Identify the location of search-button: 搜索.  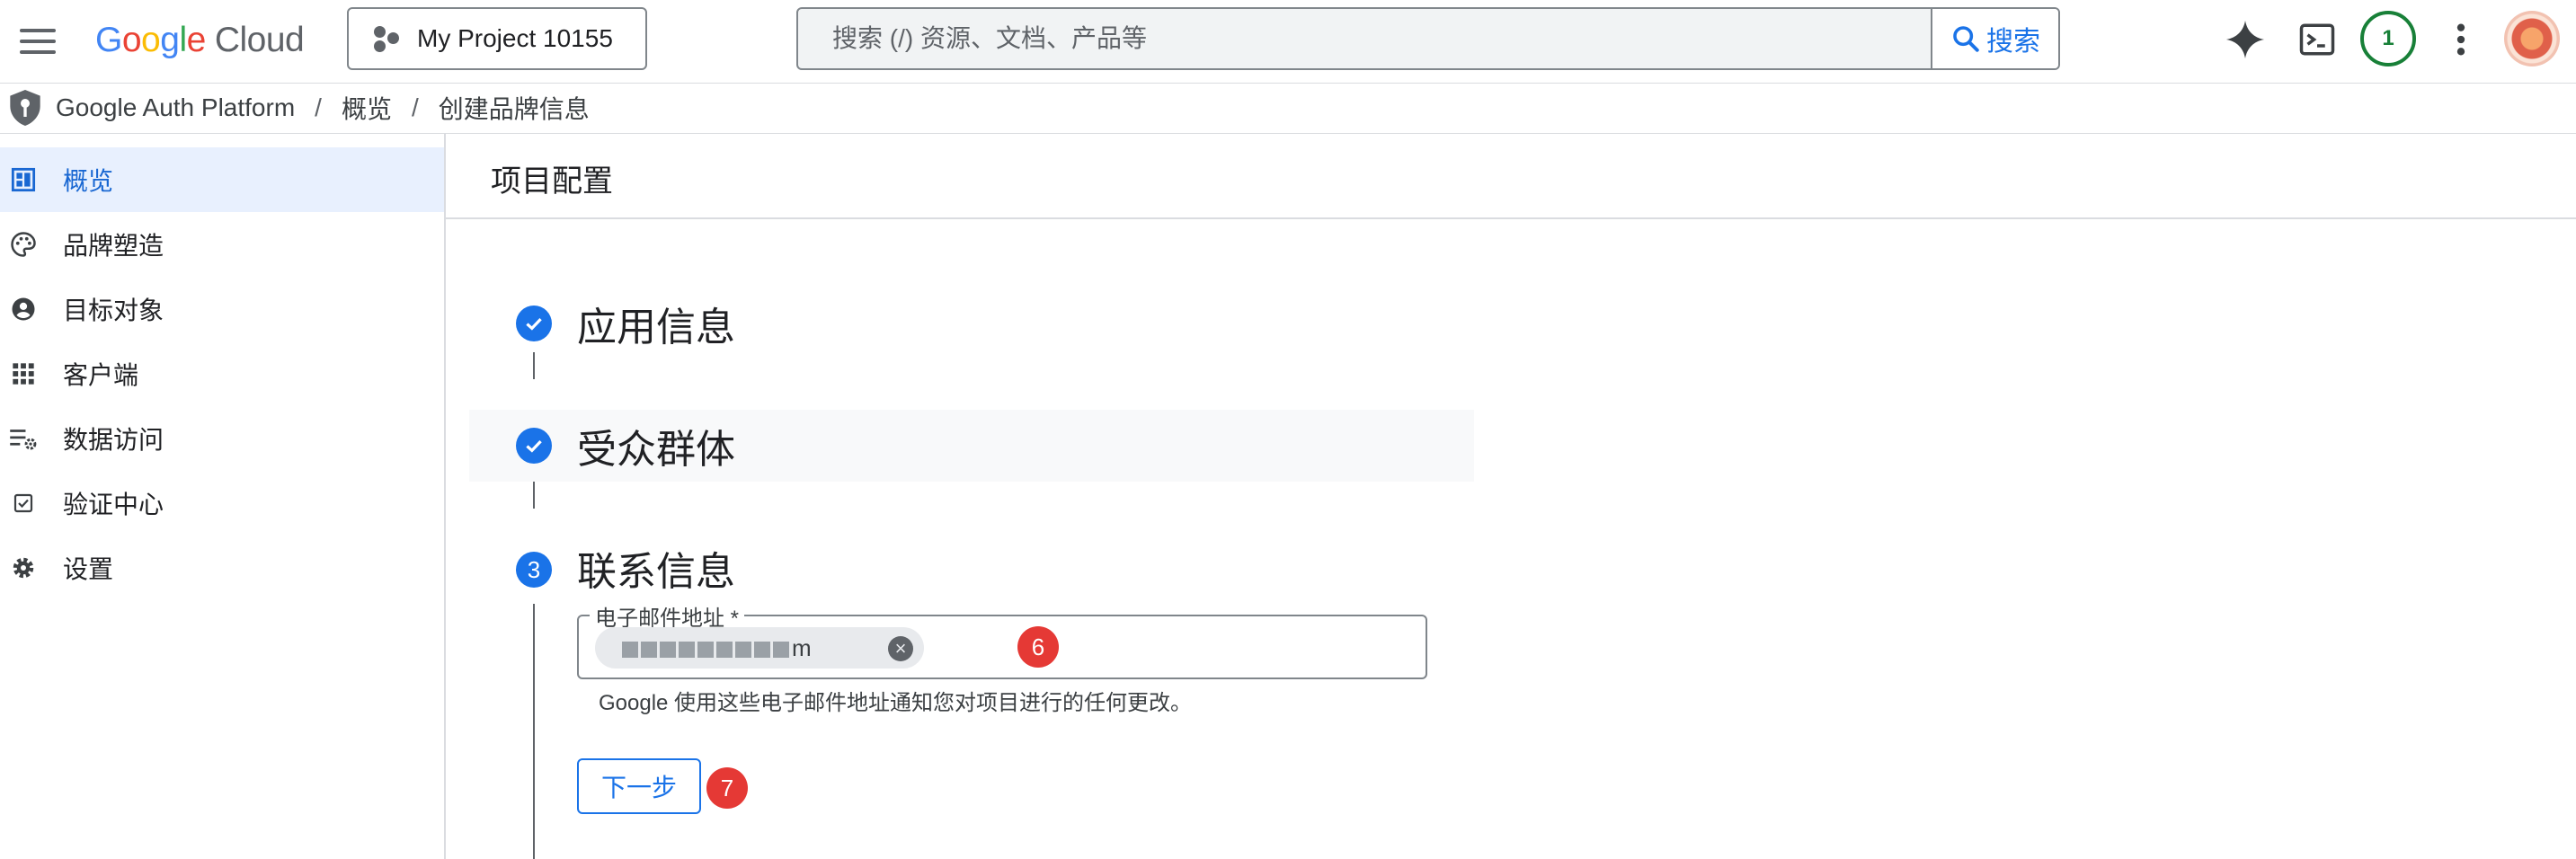
(1994, 38).